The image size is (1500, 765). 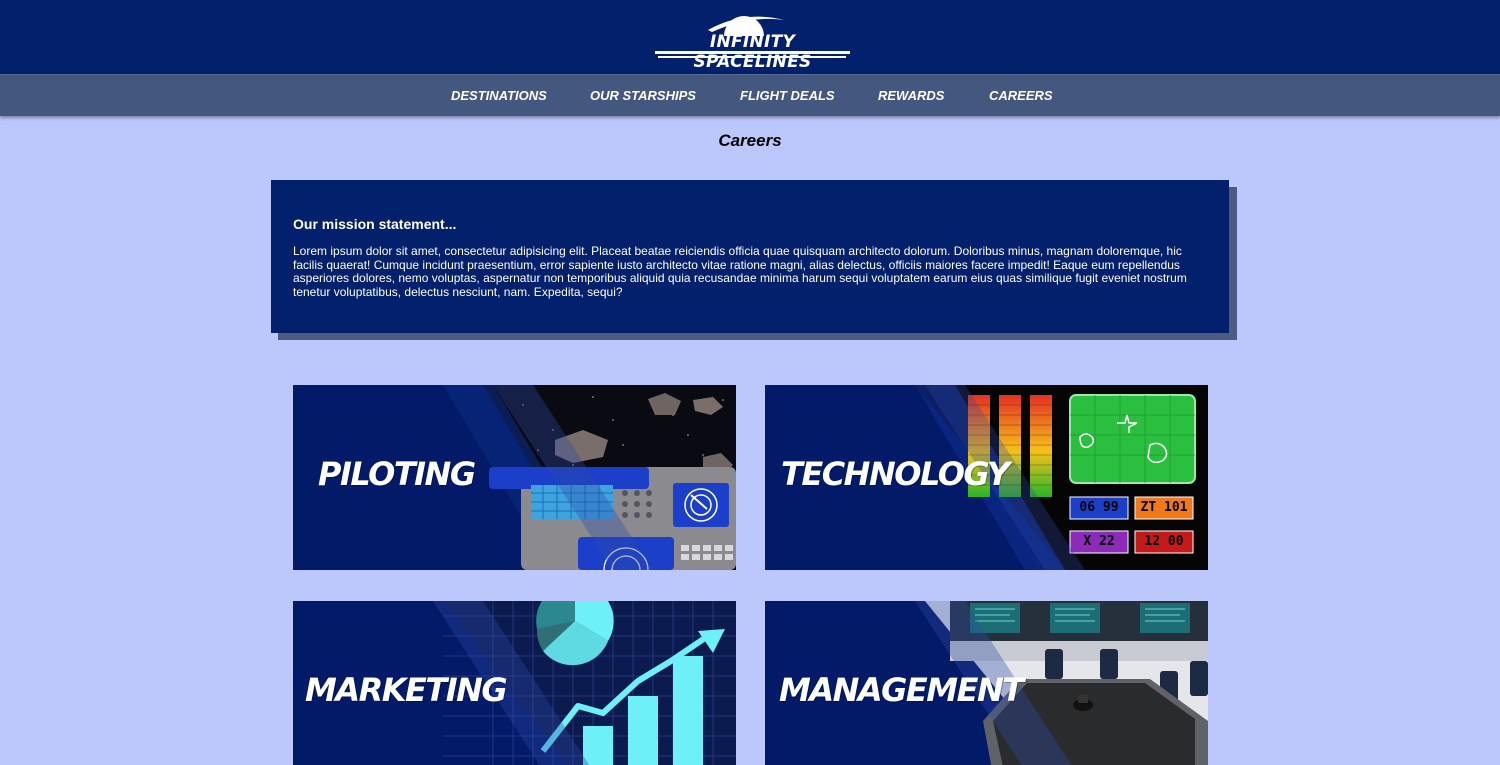 I want to click on career-card-marketing: MARKETING, so click(x=514, y=683).